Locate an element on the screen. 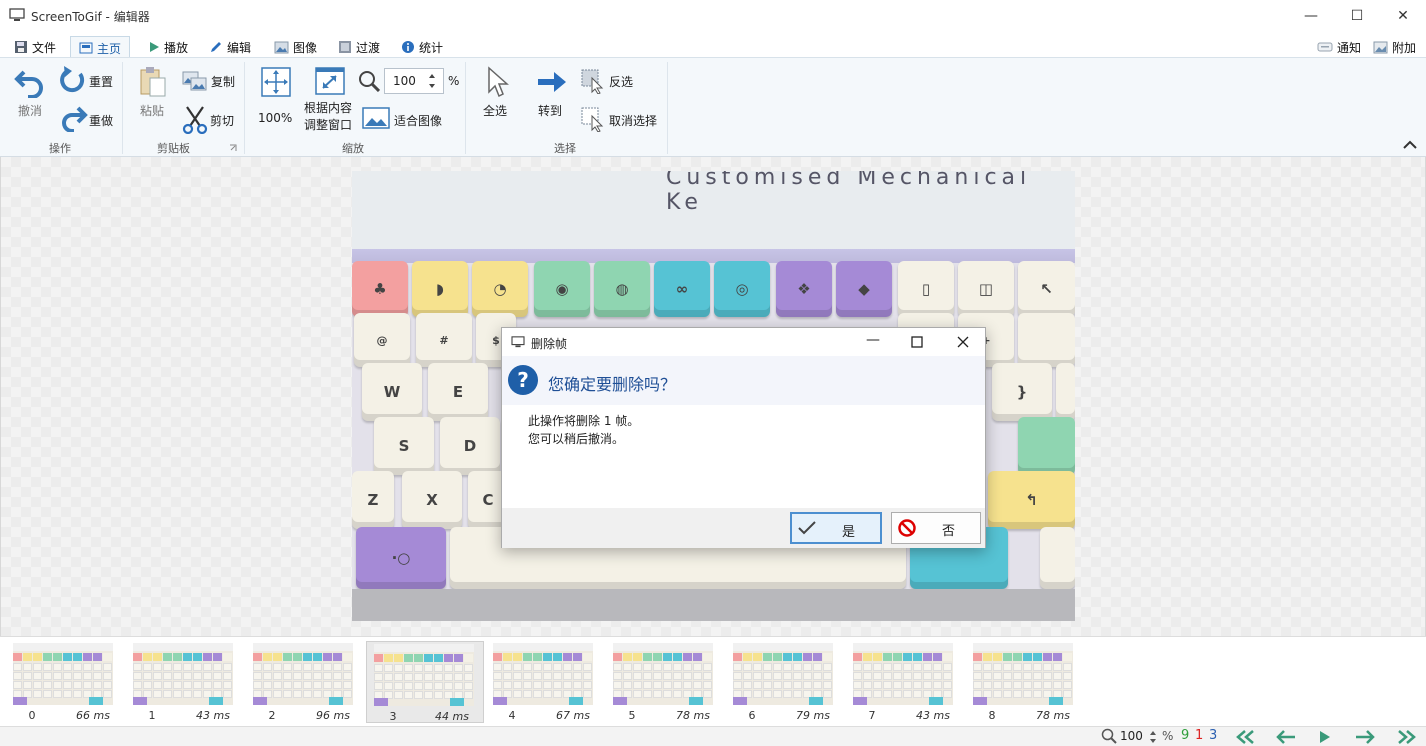 The image size is (1426, 746). zoom-100-button: 100% is located at coordinates (276, 95).